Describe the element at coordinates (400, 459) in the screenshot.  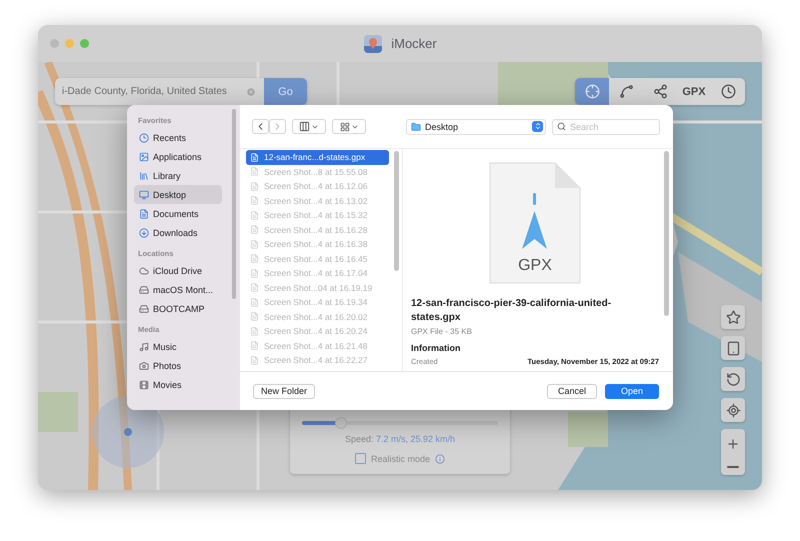
I see `checkbox-label: Realistic mode` at that location.